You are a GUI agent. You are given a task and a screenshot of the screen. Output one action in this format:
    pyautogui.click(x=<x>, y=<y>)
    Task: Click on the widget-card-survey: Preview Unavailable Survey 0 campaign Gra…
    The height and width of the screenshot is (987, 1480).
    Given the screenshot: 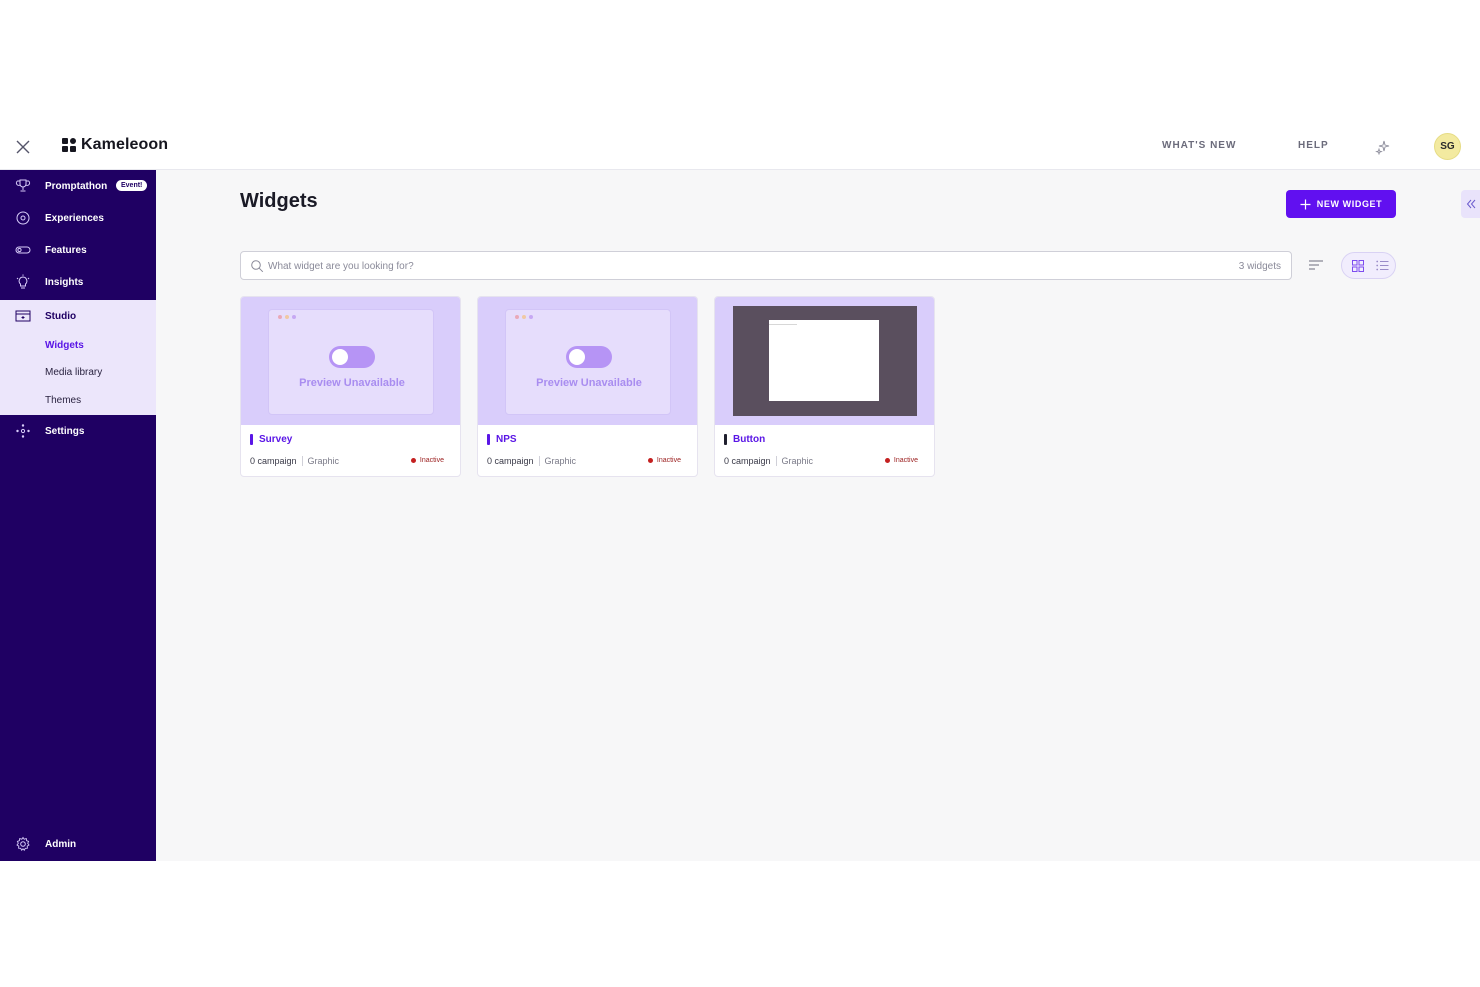 What is the action you would take?
    pyautogui.click(x=350, y=386)
    